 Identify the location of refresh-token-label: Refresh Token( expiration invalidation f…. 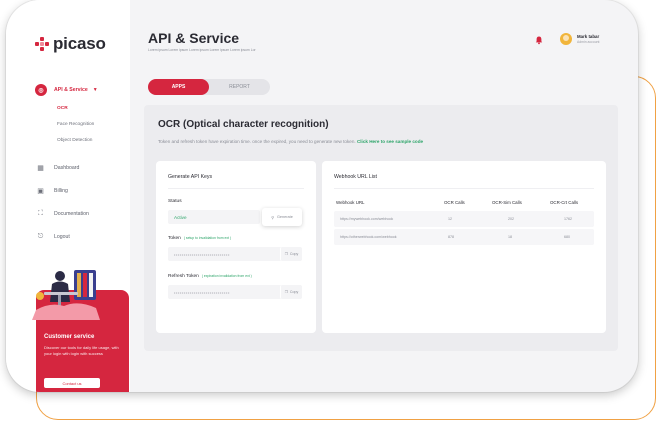
(210, 276).